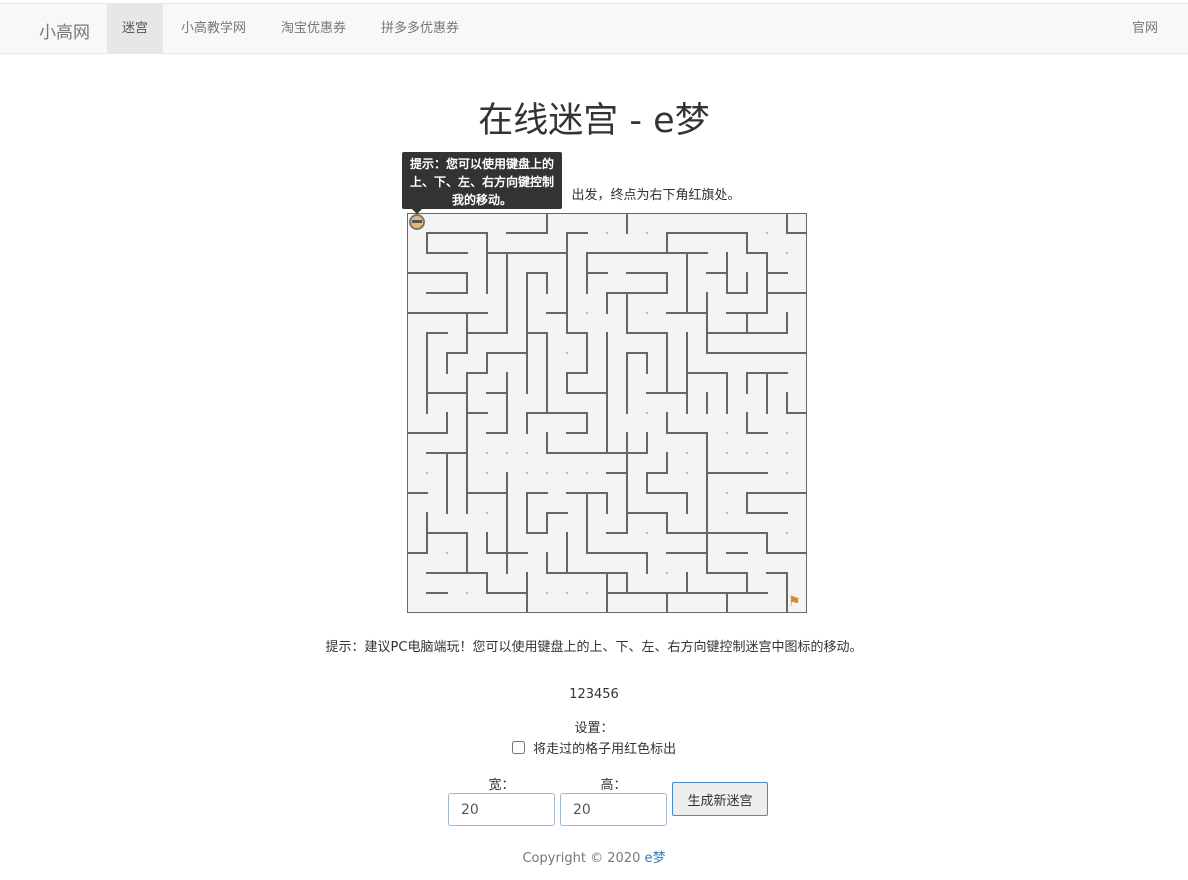 The height and width of the screenshot is (880, 1188). What do you see at coordinates (594, 694) in the screenshot?
I see `code-display: 123456` at bounding box center [594, 694].